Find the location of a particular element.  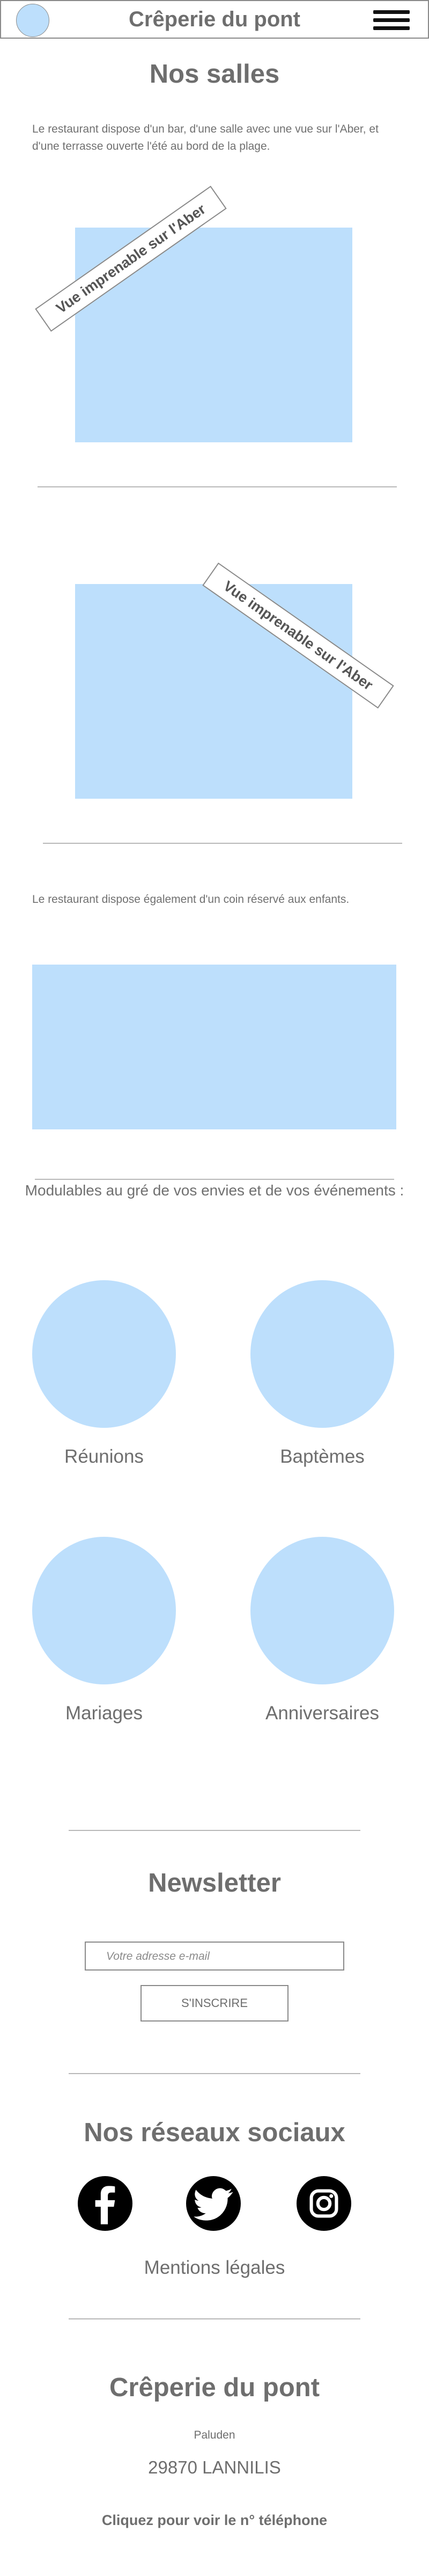

social-title: Nos réseaux sociaux is located at coordinates (214, 2132).